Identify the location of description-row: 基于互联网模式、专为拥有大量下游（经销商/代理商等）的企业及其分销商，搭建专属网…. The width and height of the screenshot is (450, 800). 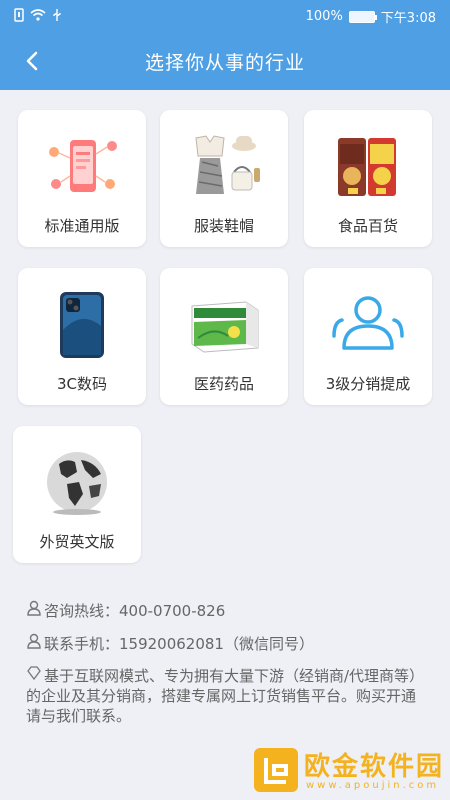
(226, 695).